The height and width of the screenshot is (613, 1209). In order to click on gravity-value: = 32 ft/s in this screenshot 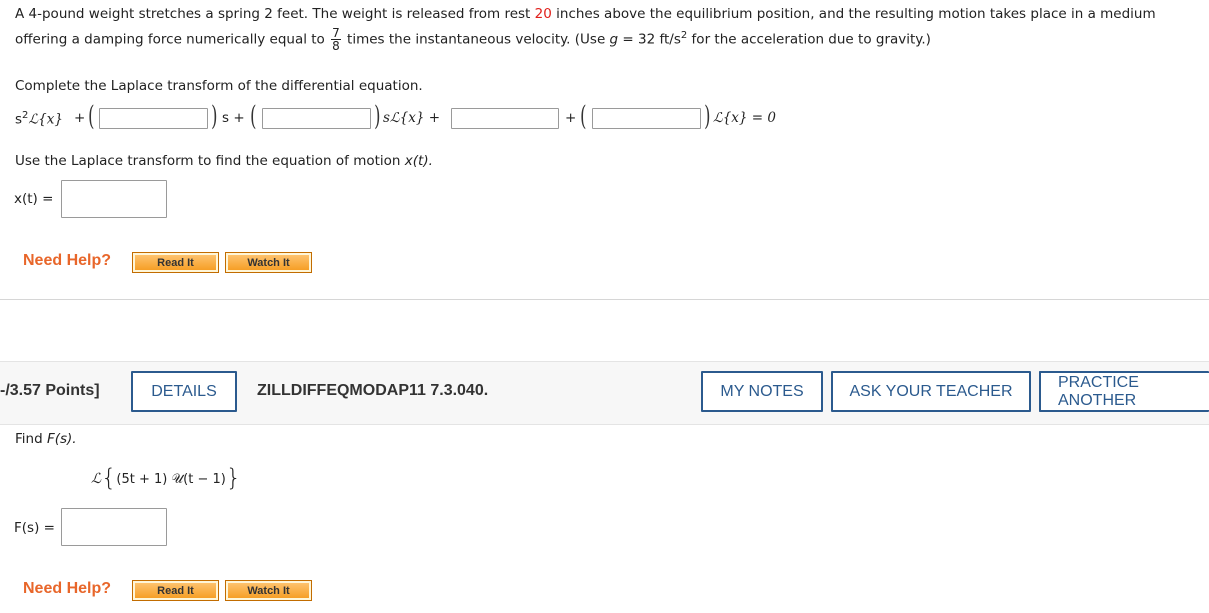, I will do `click(649, 39)`.